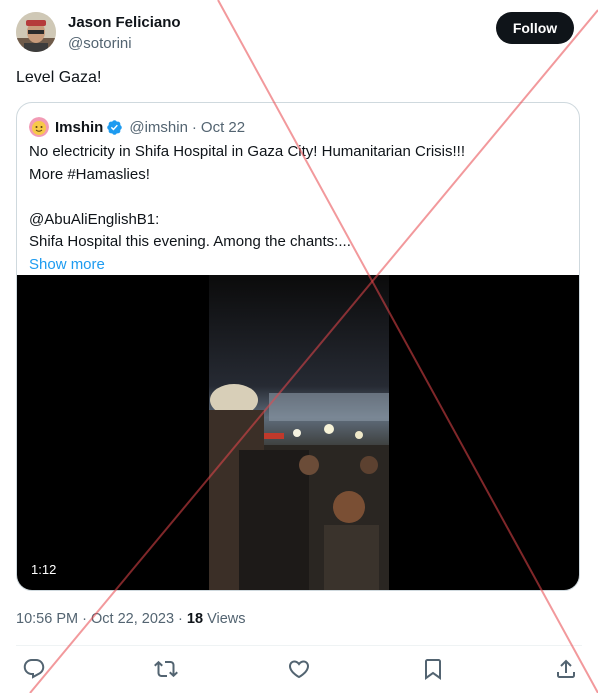 The height and width of the screenshot is (693, 598). Describe the element at coordinates (166, 669) in the screenshot. I see `retweet-icon` at that location.